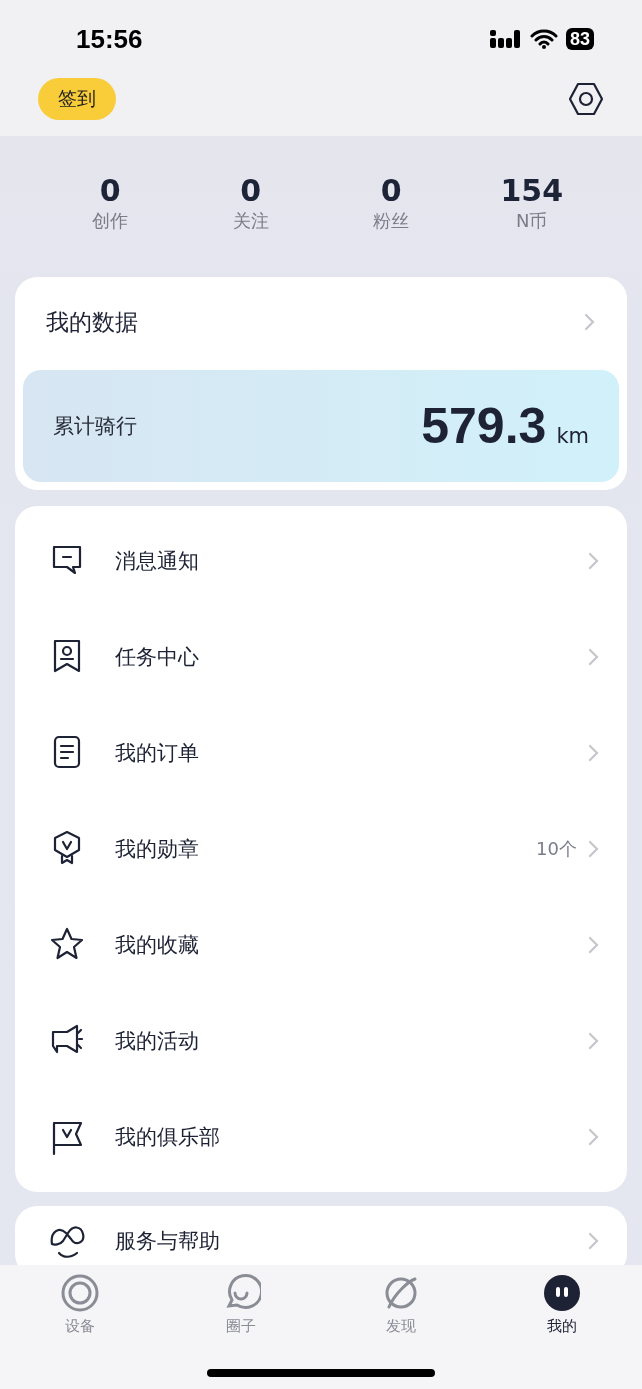 The image size is (642, 1389). Describe the element at coordinates (532, 221) in the screenshot. I see `stat-label: N币` at that location.